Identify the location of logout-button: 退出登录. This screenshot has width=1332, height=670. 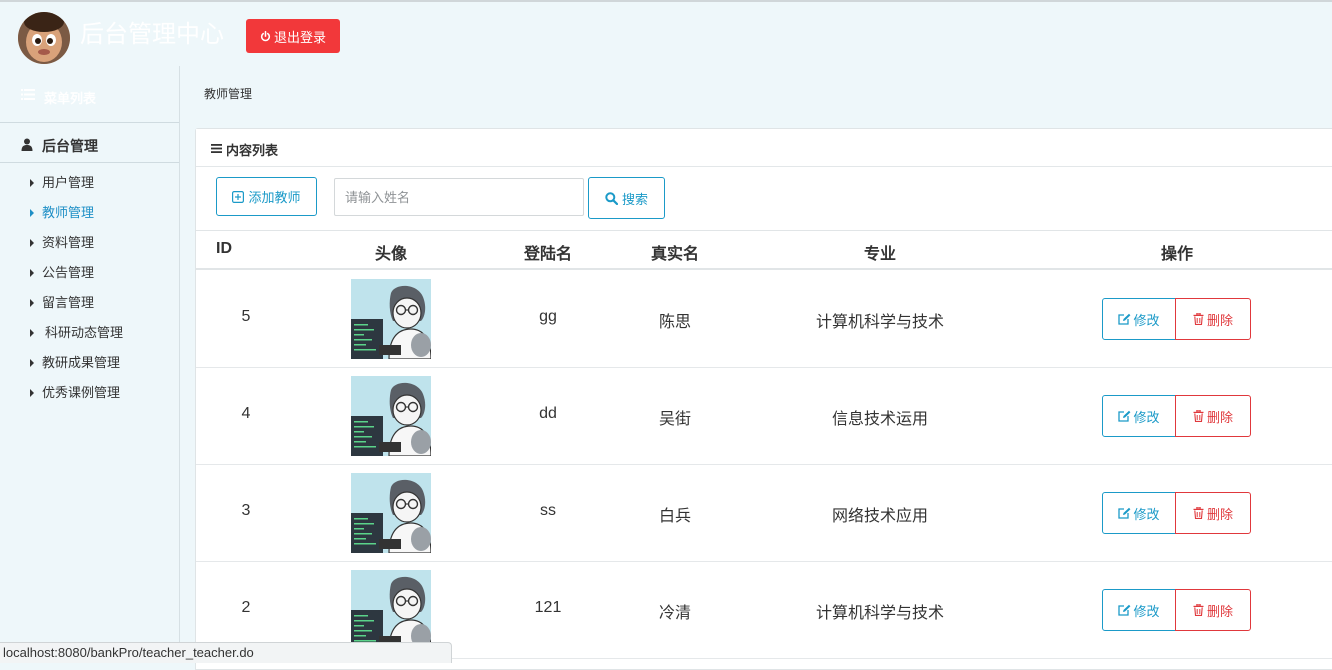
(293, 36).